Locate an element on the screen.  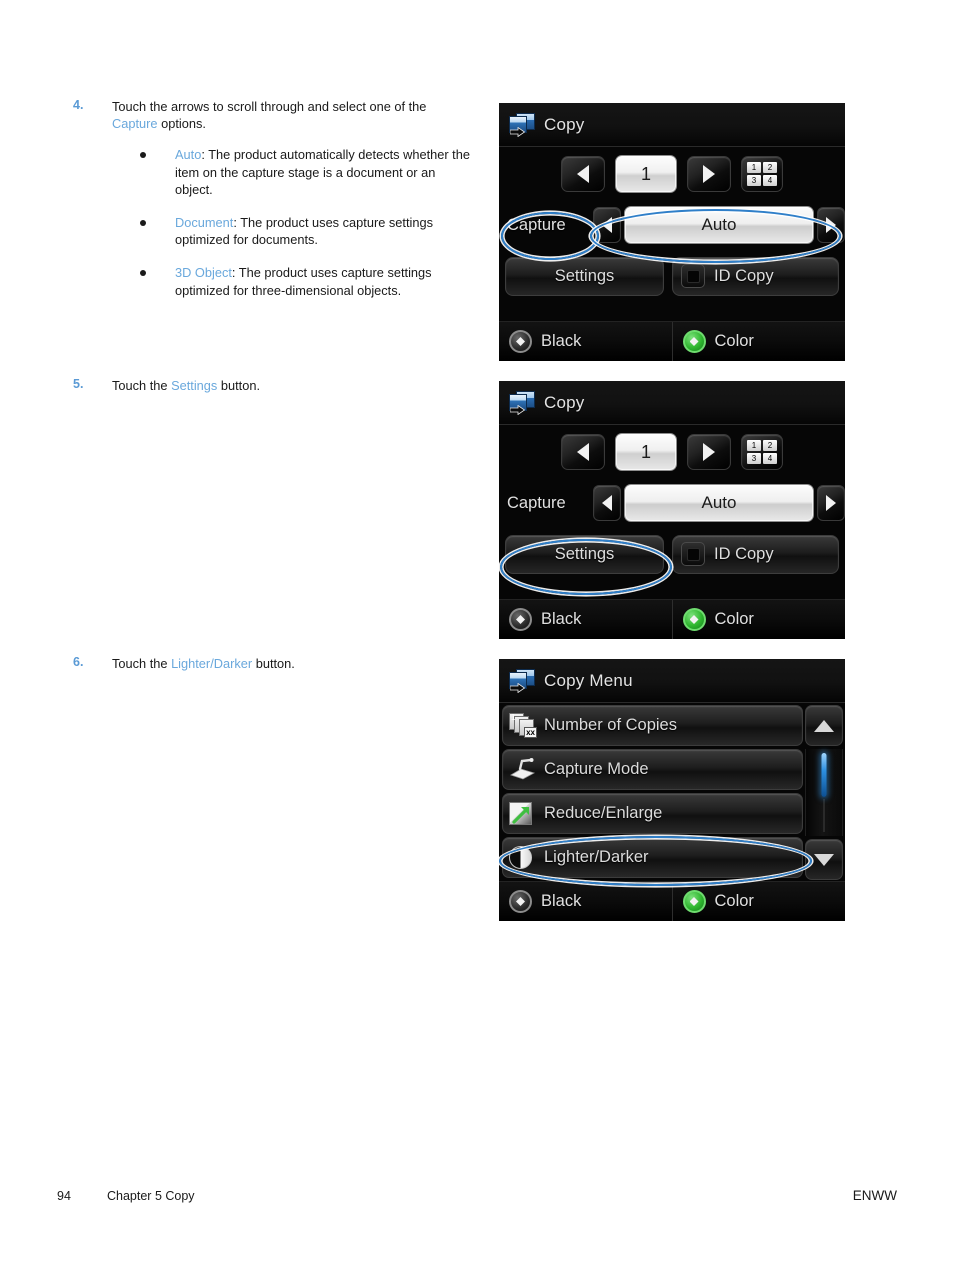
capture-stage-icon is located at coordinates (522, 769).